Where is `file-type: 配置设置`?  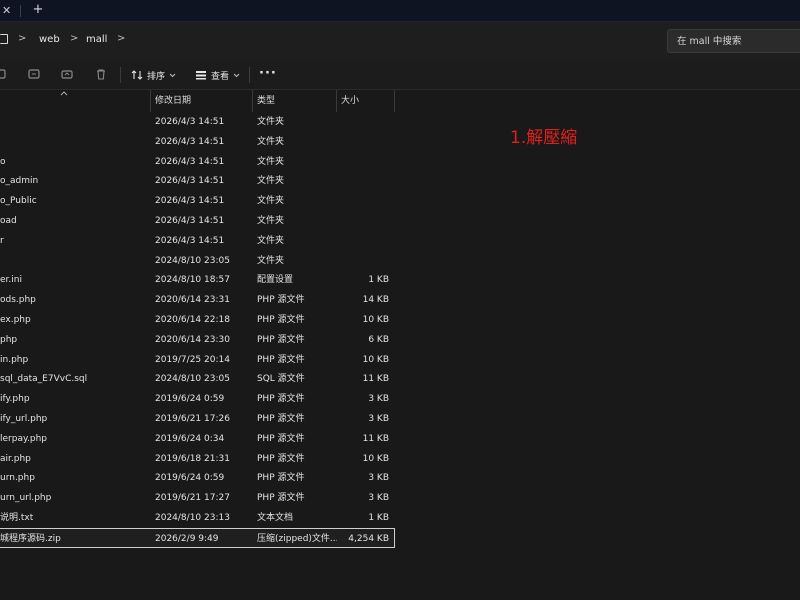 file-type: 配置设置 is located at coordinates (275, 280).